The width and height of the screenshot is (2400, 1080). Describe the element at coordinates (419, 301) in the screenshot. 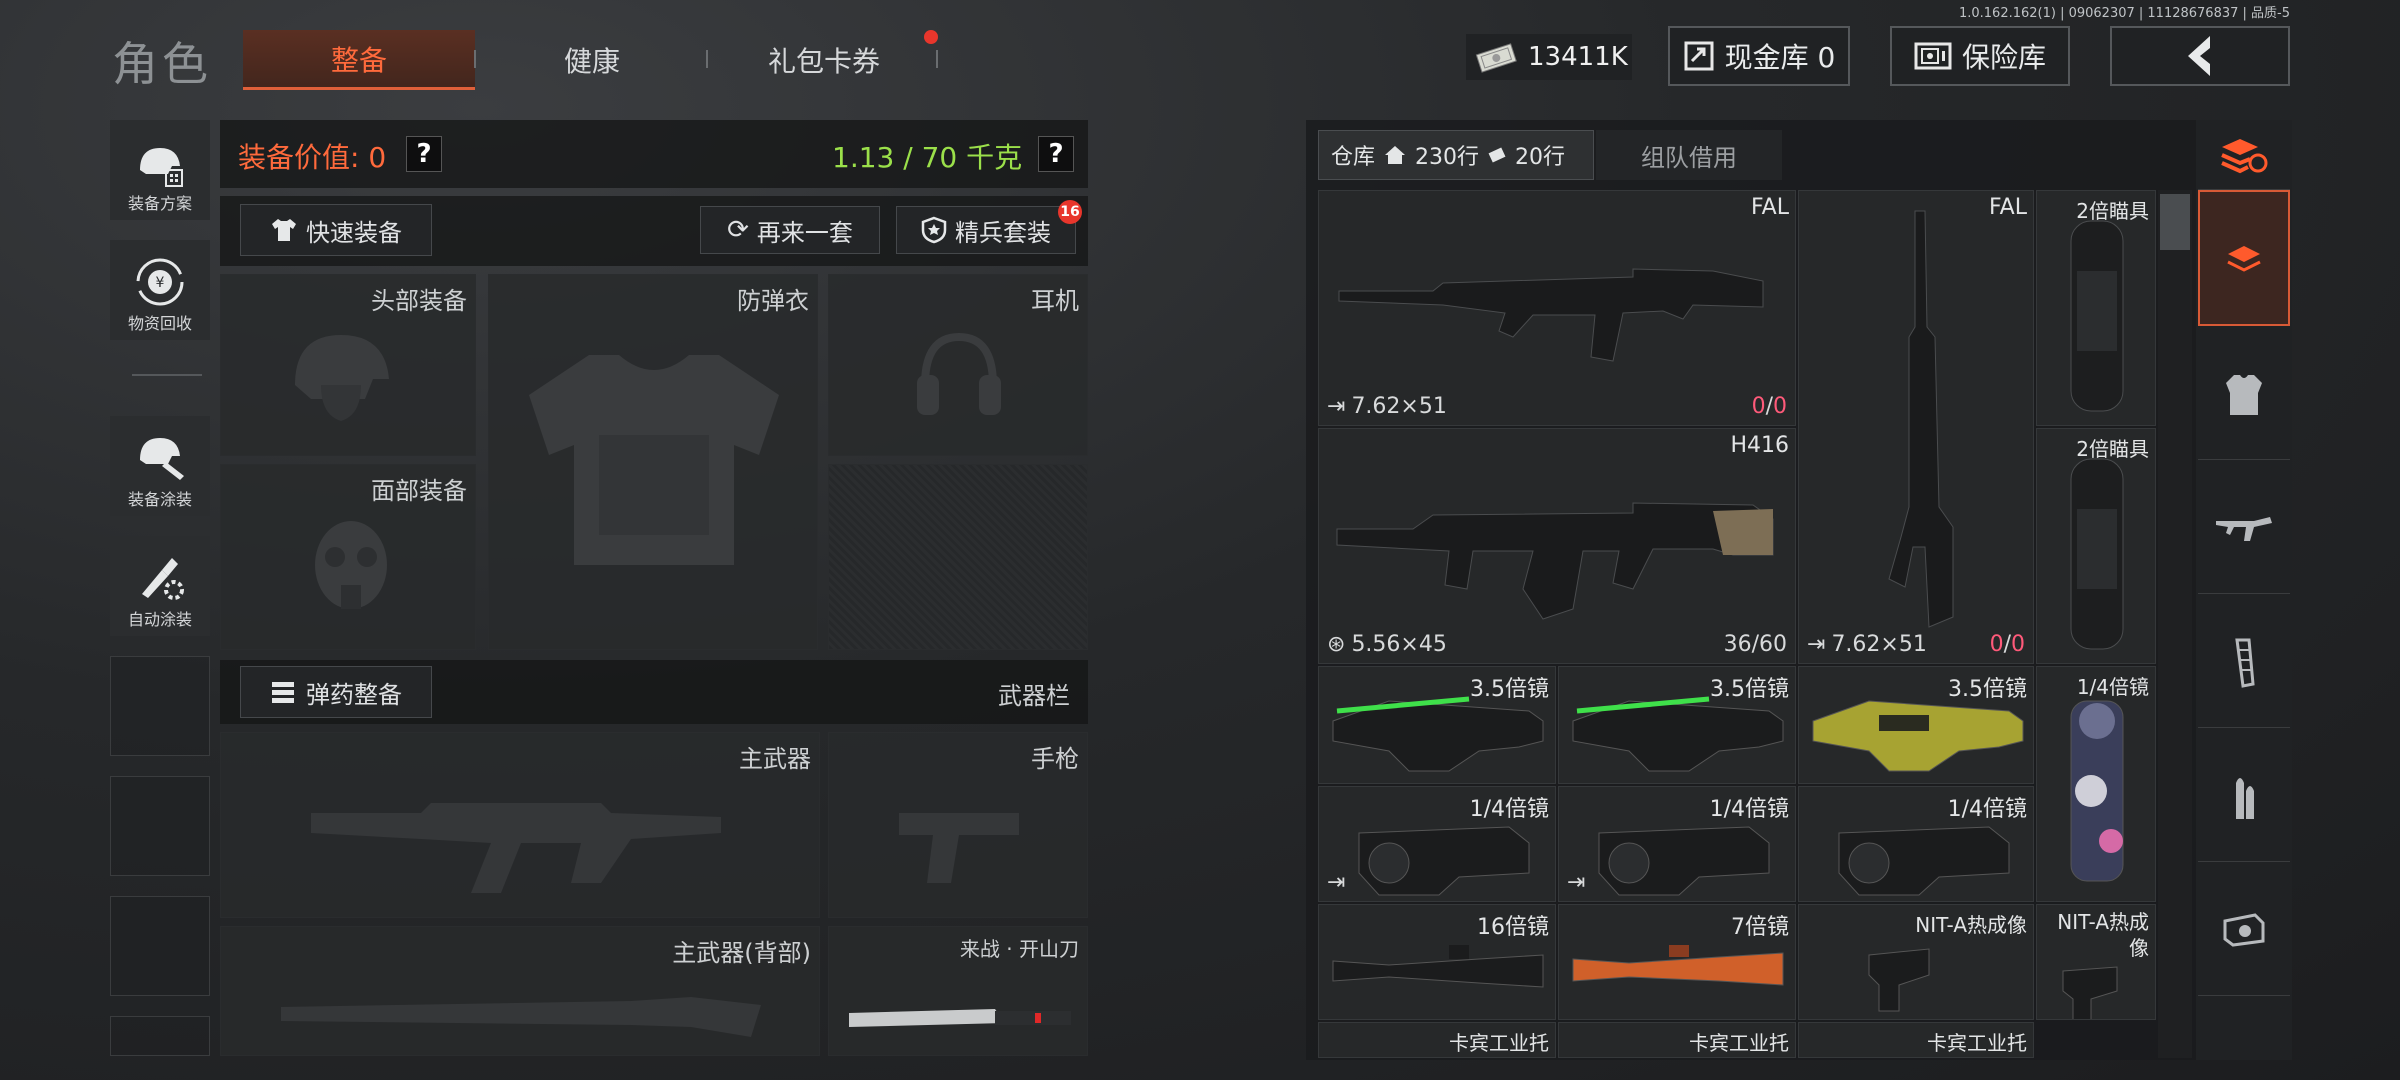

I see `head-slot-label: 头部装备` at that location.